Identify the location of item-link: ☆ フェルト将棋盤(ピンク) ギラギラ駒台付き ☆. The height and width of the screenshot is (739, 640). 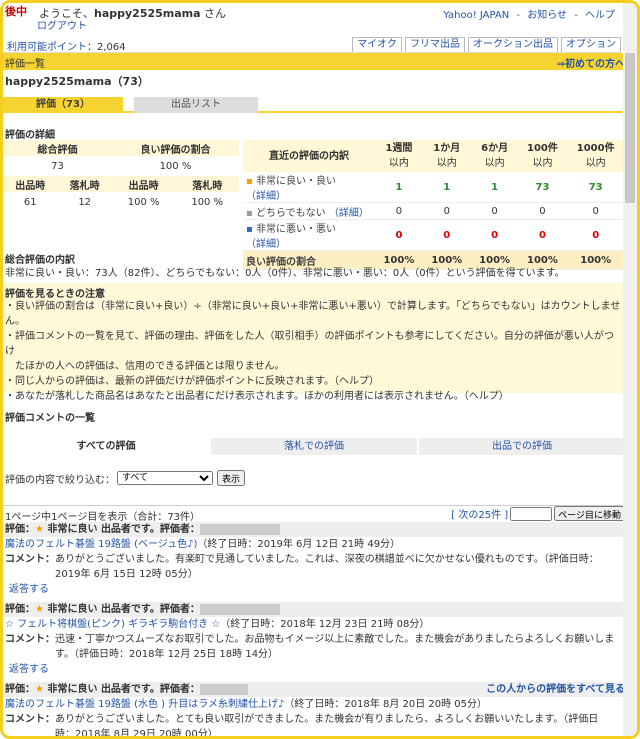
(112, 624).